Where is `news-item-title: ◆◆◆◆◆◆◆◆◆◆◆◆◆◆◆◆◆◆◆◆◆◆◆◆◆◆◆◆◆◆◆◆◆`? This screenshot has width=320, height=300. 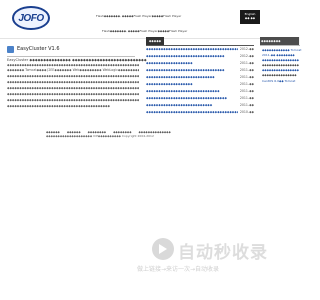 news-item-title: ◆◆◆◆◆◆◆◆◆◆◆◆◆◆◆◆◆◆◆◆◆◆◆◆◆◆◆◆◆◆◆◆◆ is located at coordinates (192, 98).